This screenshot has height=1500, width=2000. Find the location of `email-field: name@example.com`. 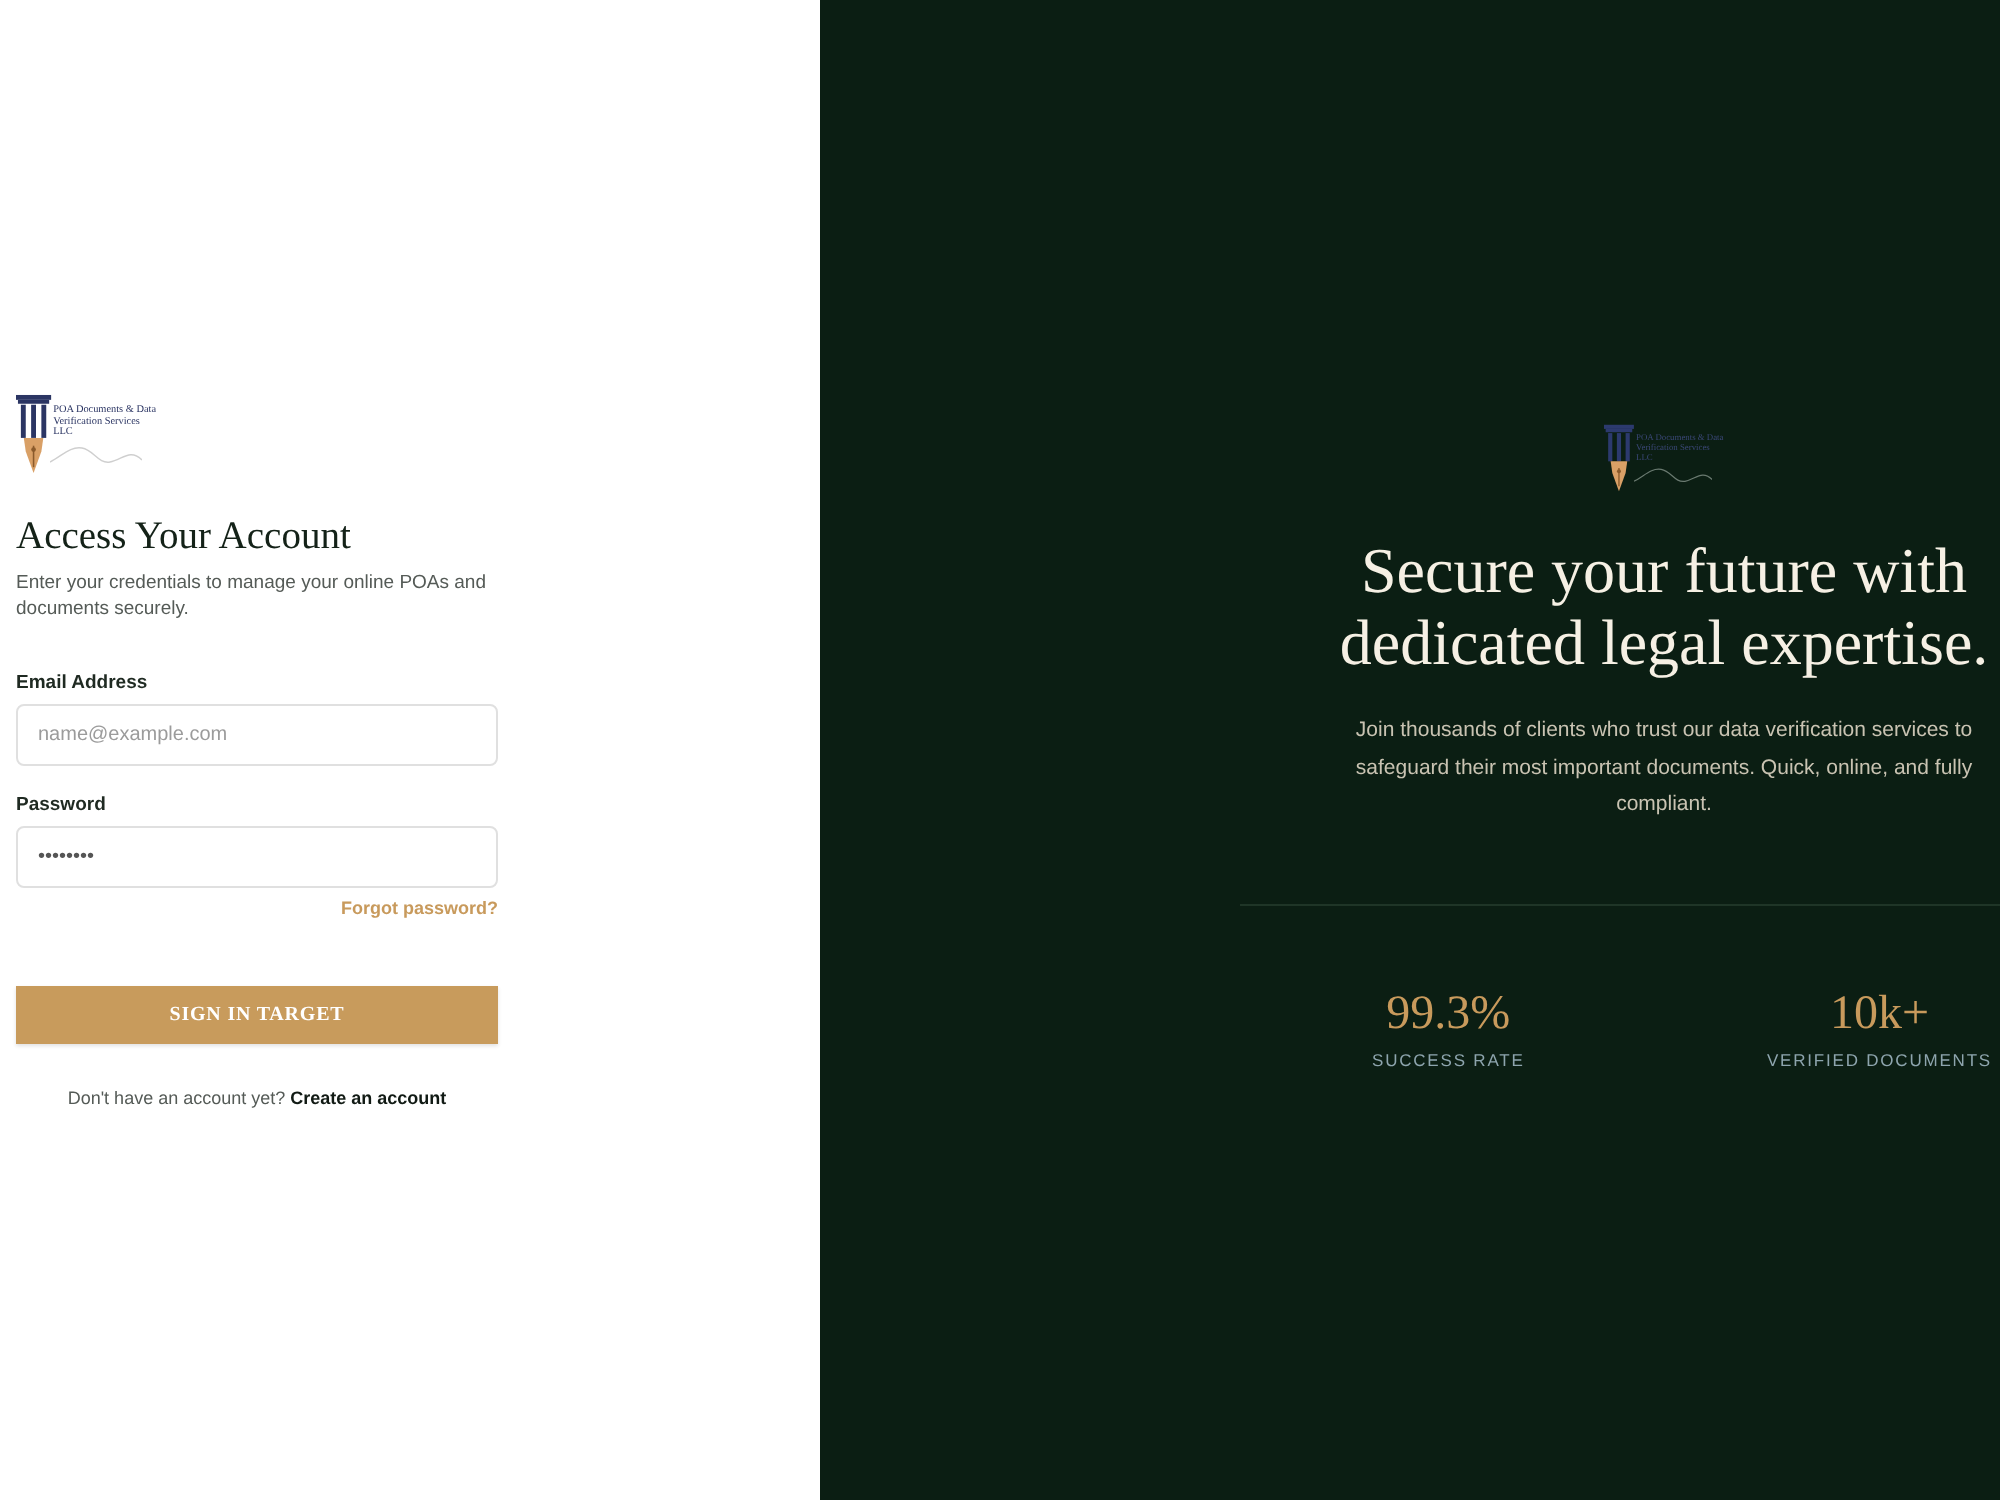

email-field: name@example.com is located at coordinates (257, 735).